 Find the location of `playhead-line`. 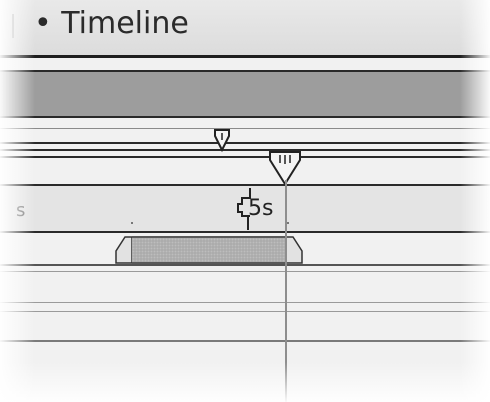

playhead-line is located at coordinates (286, 291).